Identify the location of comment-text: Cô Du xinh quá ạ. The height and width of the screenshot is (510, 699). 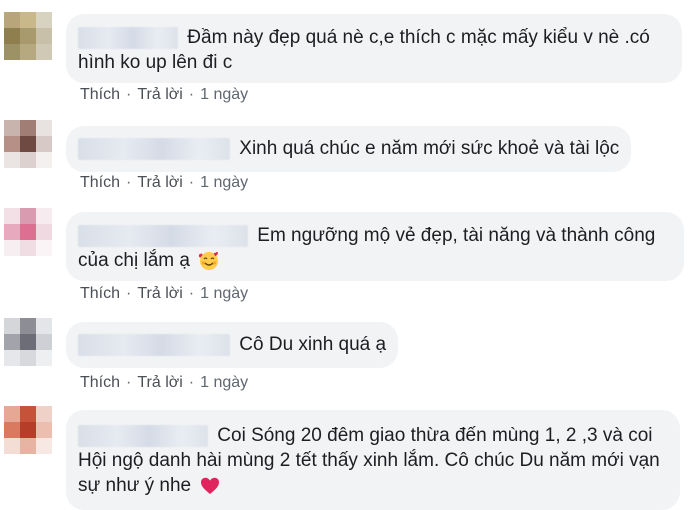
(313, 344).